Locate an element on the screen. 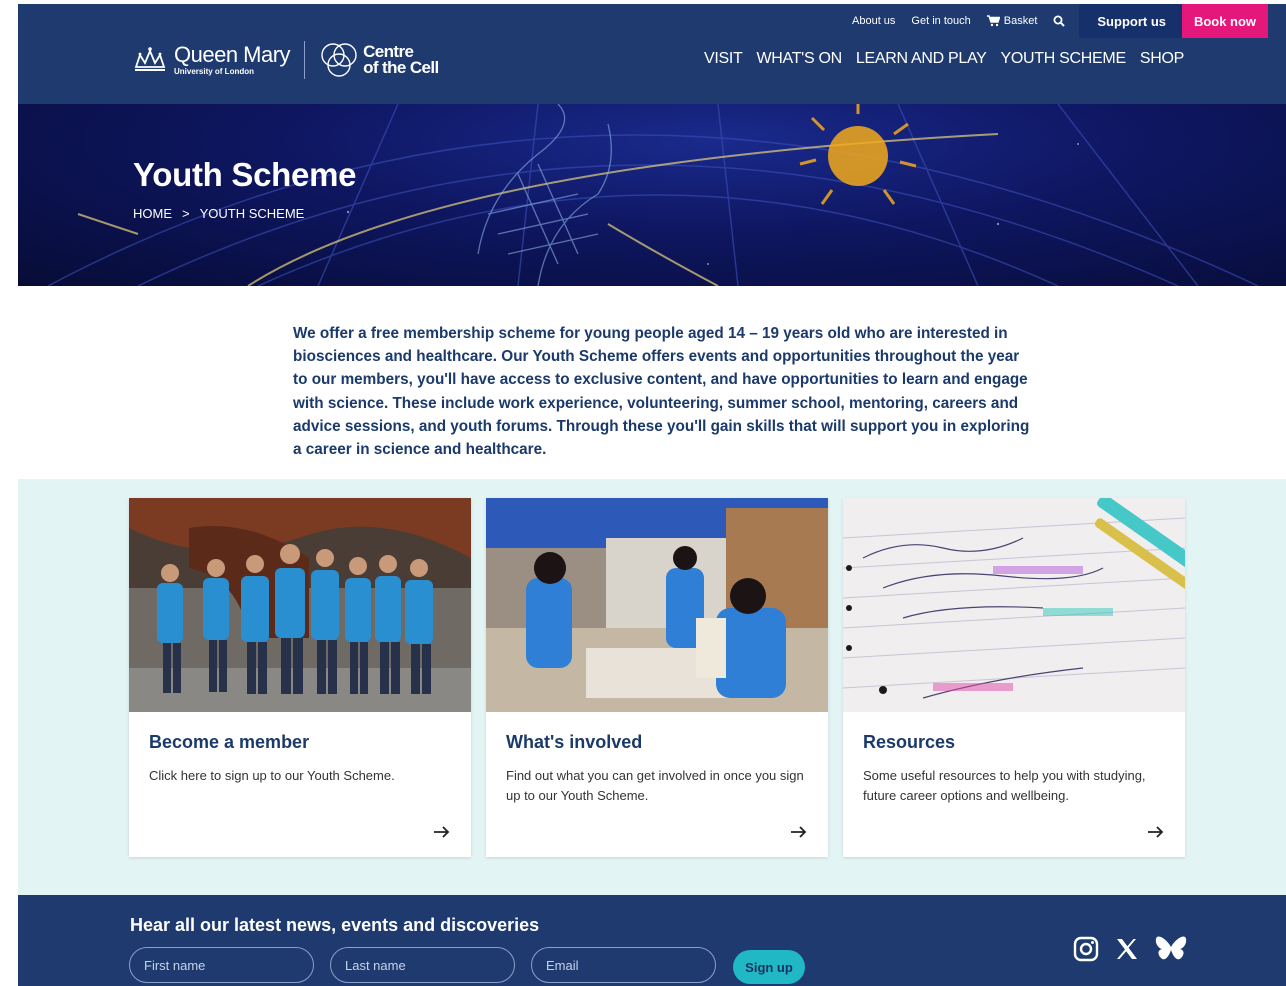 The height and width of the screenshot is (986, 1286). centre-of-the-cell-logo: Centre of the Cell is located at coordinates (379, 60).